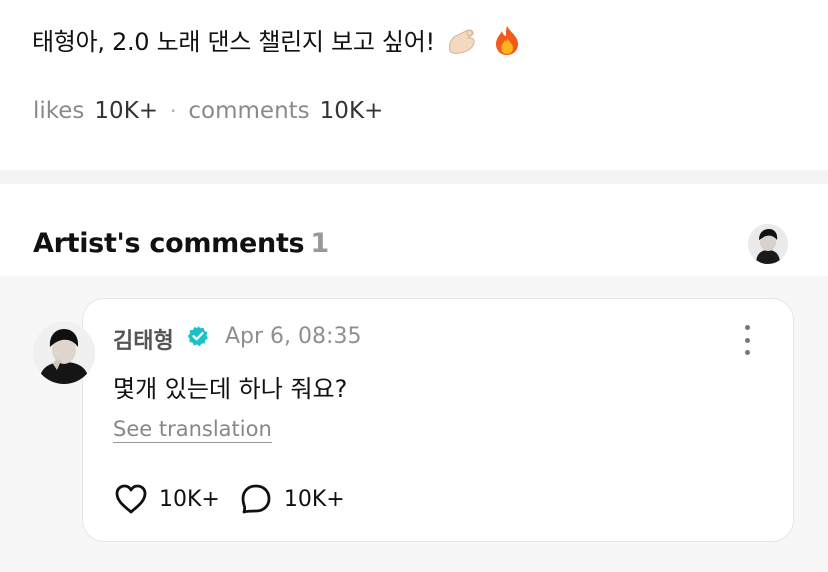 The height and width of the screenshot is (572, 828). Describe the element at coordinates (293, 336) in the screenshot. I see `comment-timestamp: Apr 6, 08:35` at that location.